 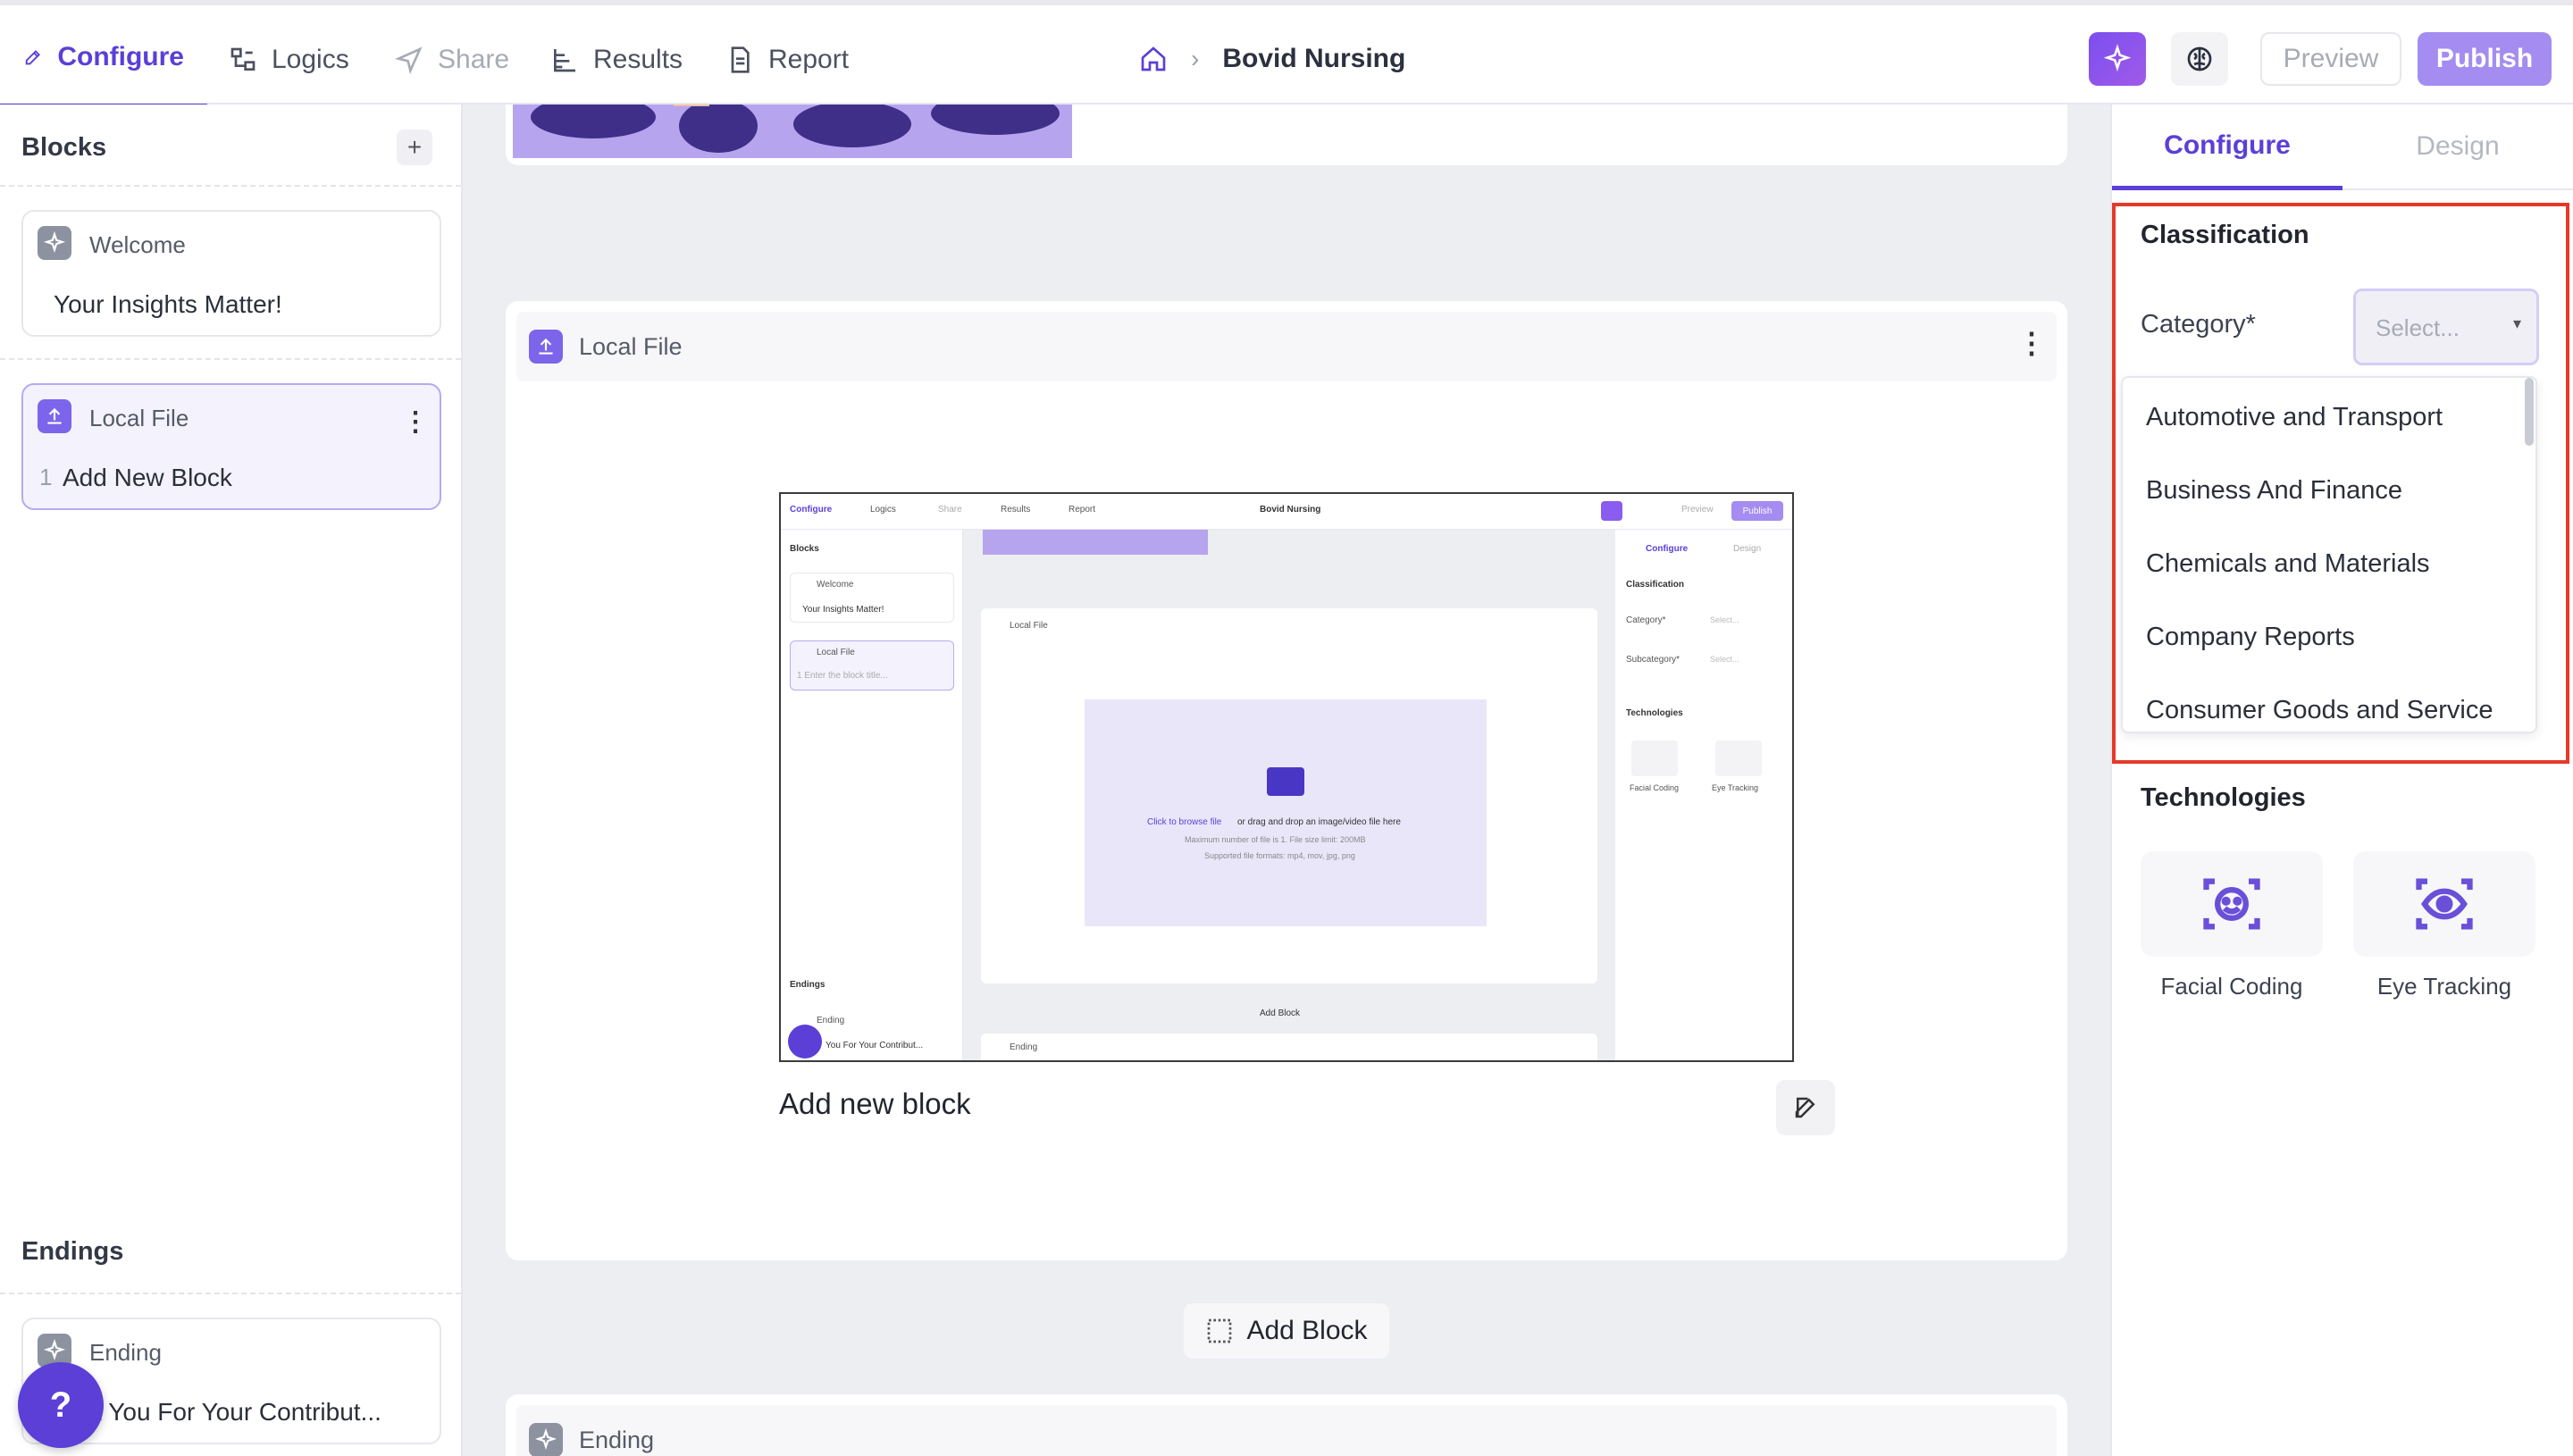 I want to click on tab-logics: Logics, so click(x=289, y=59).